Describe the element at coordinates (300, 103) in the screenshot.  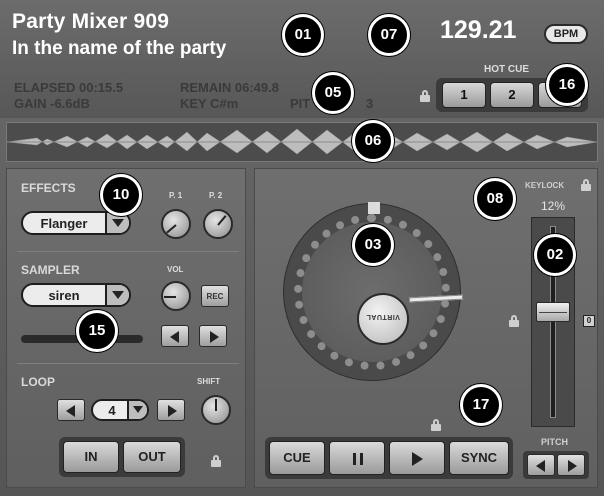
I see `pitch-readout: PIT` at that location.